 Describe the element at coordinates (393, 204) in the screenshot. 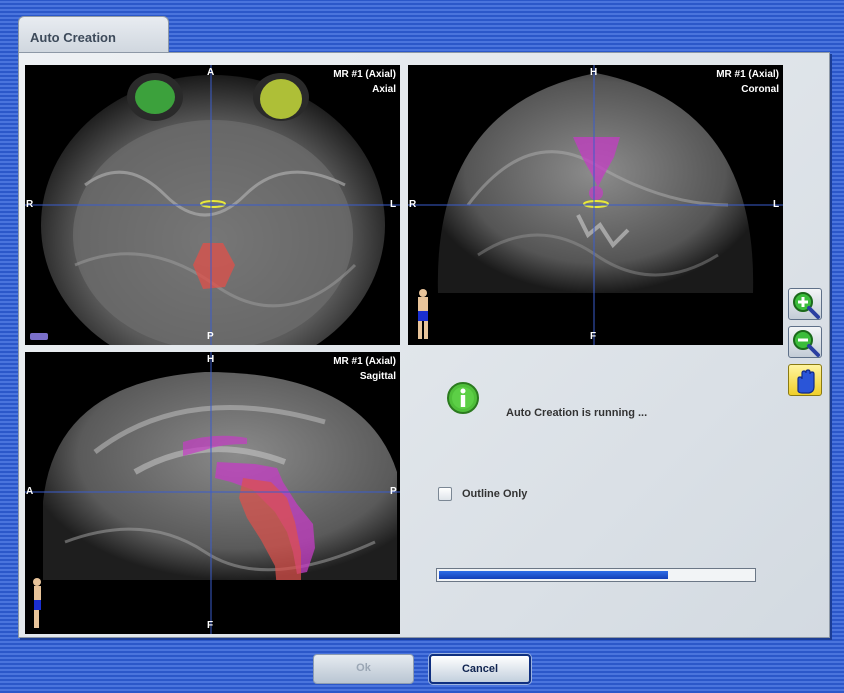

I see `axial-right-label: L` at that location.